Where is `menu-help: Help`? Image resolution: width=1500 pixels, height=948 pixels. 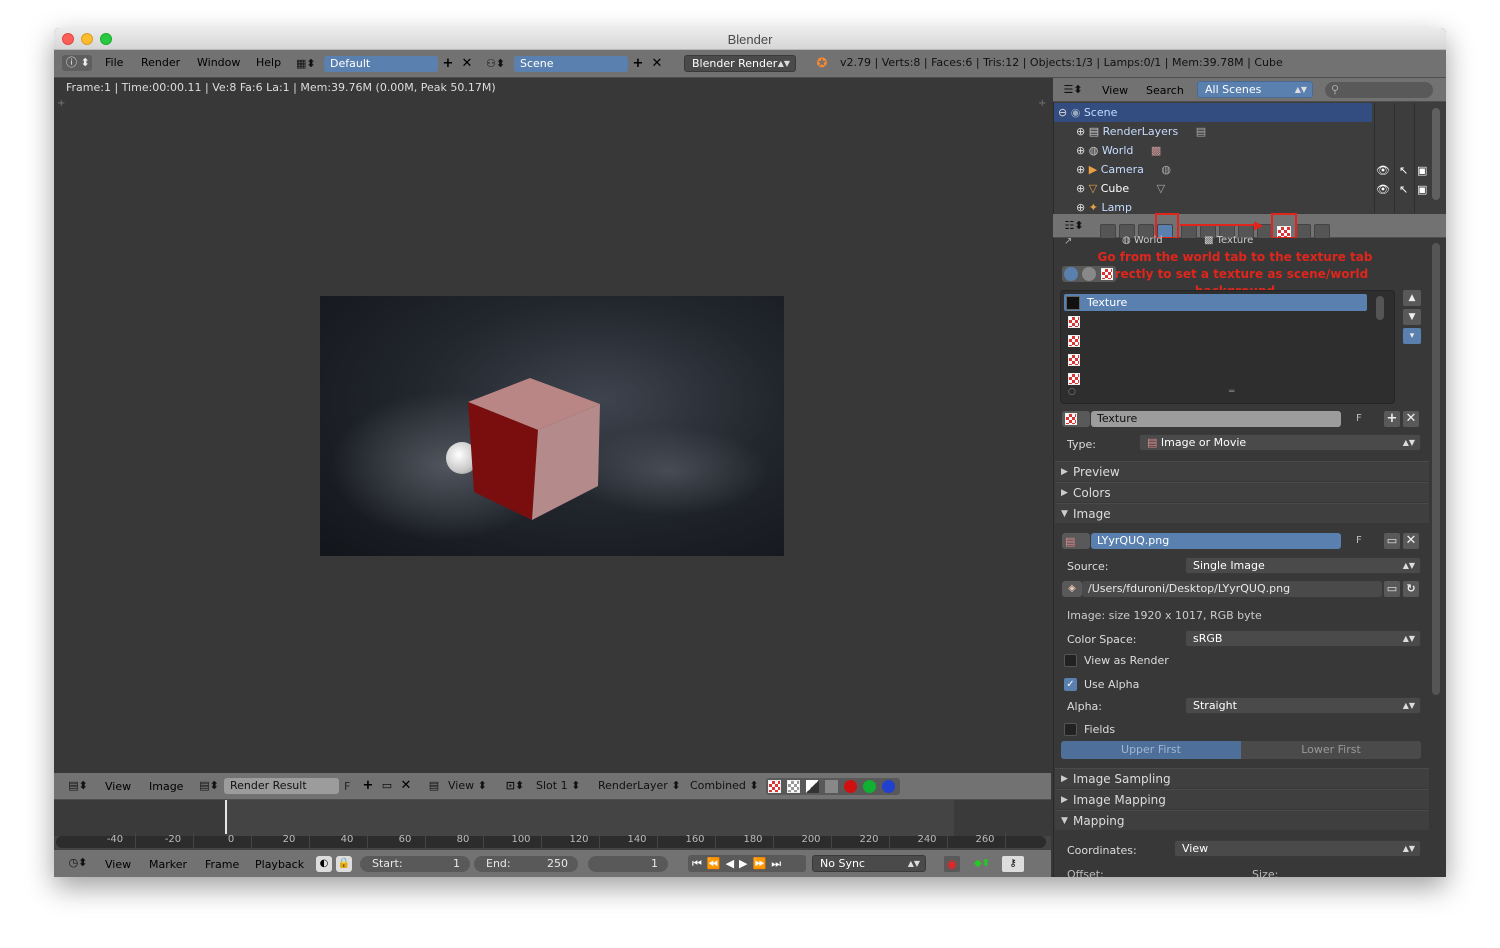 menu-help: Help is located at coordinates (268, 62).